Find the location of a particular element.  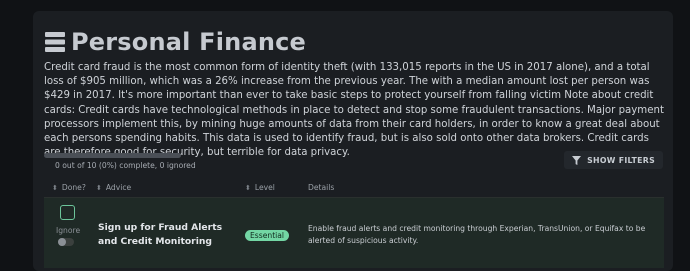

page-title: Personal Finance is located at coordinates (189, 42).